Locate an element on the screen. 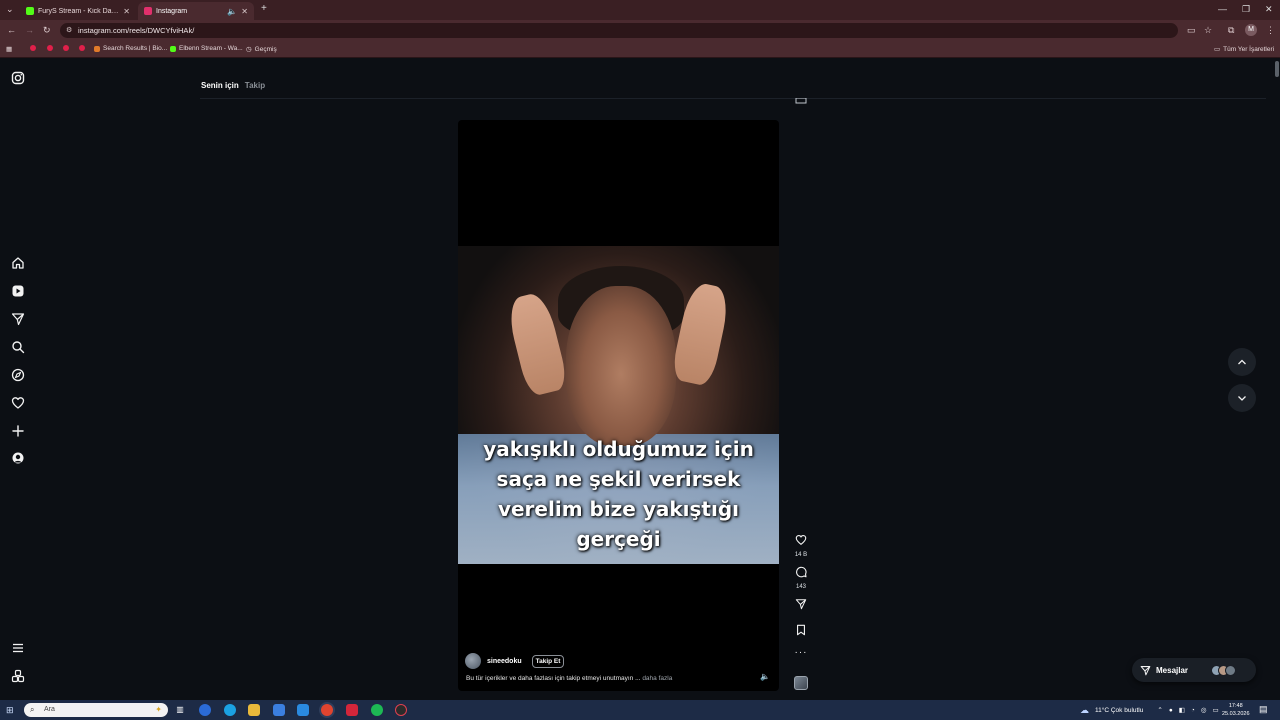  chevron-up-icon is located at coordinates (1242, 362).